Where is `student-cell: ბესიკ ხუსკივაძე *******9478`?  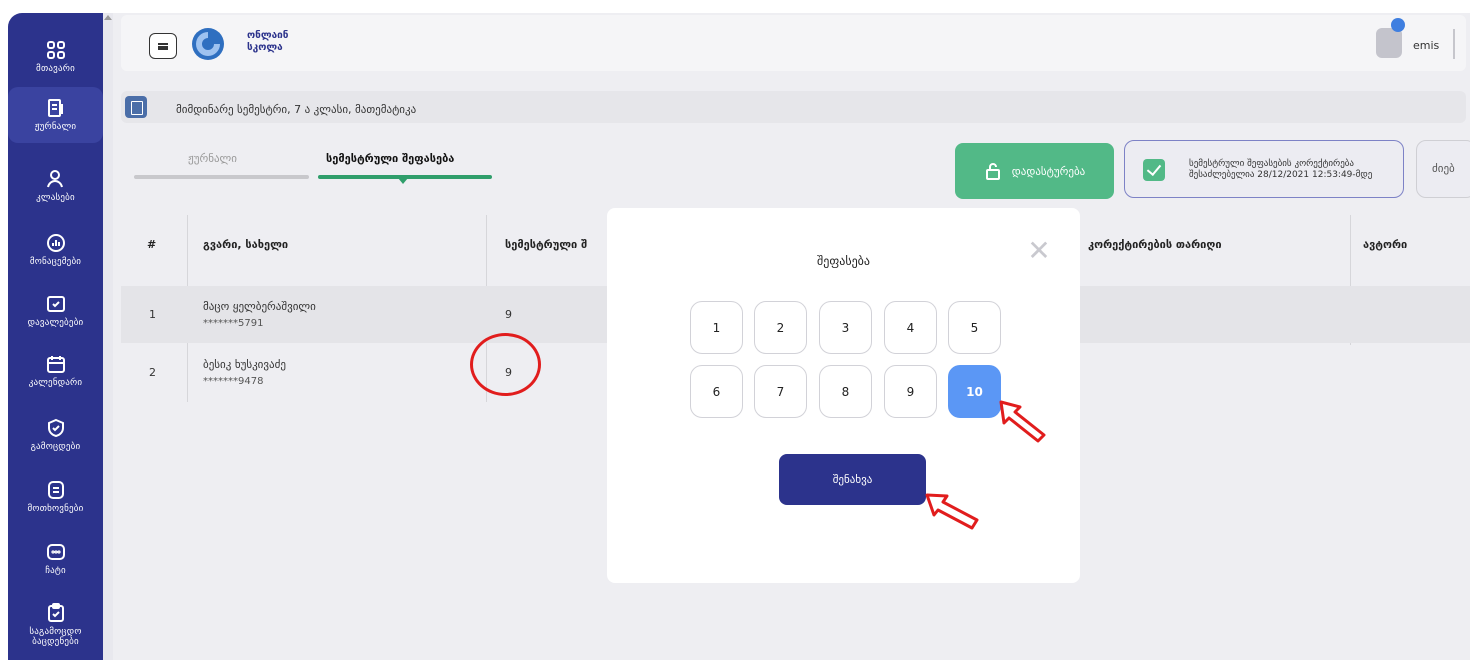 student-cell: ბესიკ ხუსკივაძე *******9478 is located at coordinates (244, 372).